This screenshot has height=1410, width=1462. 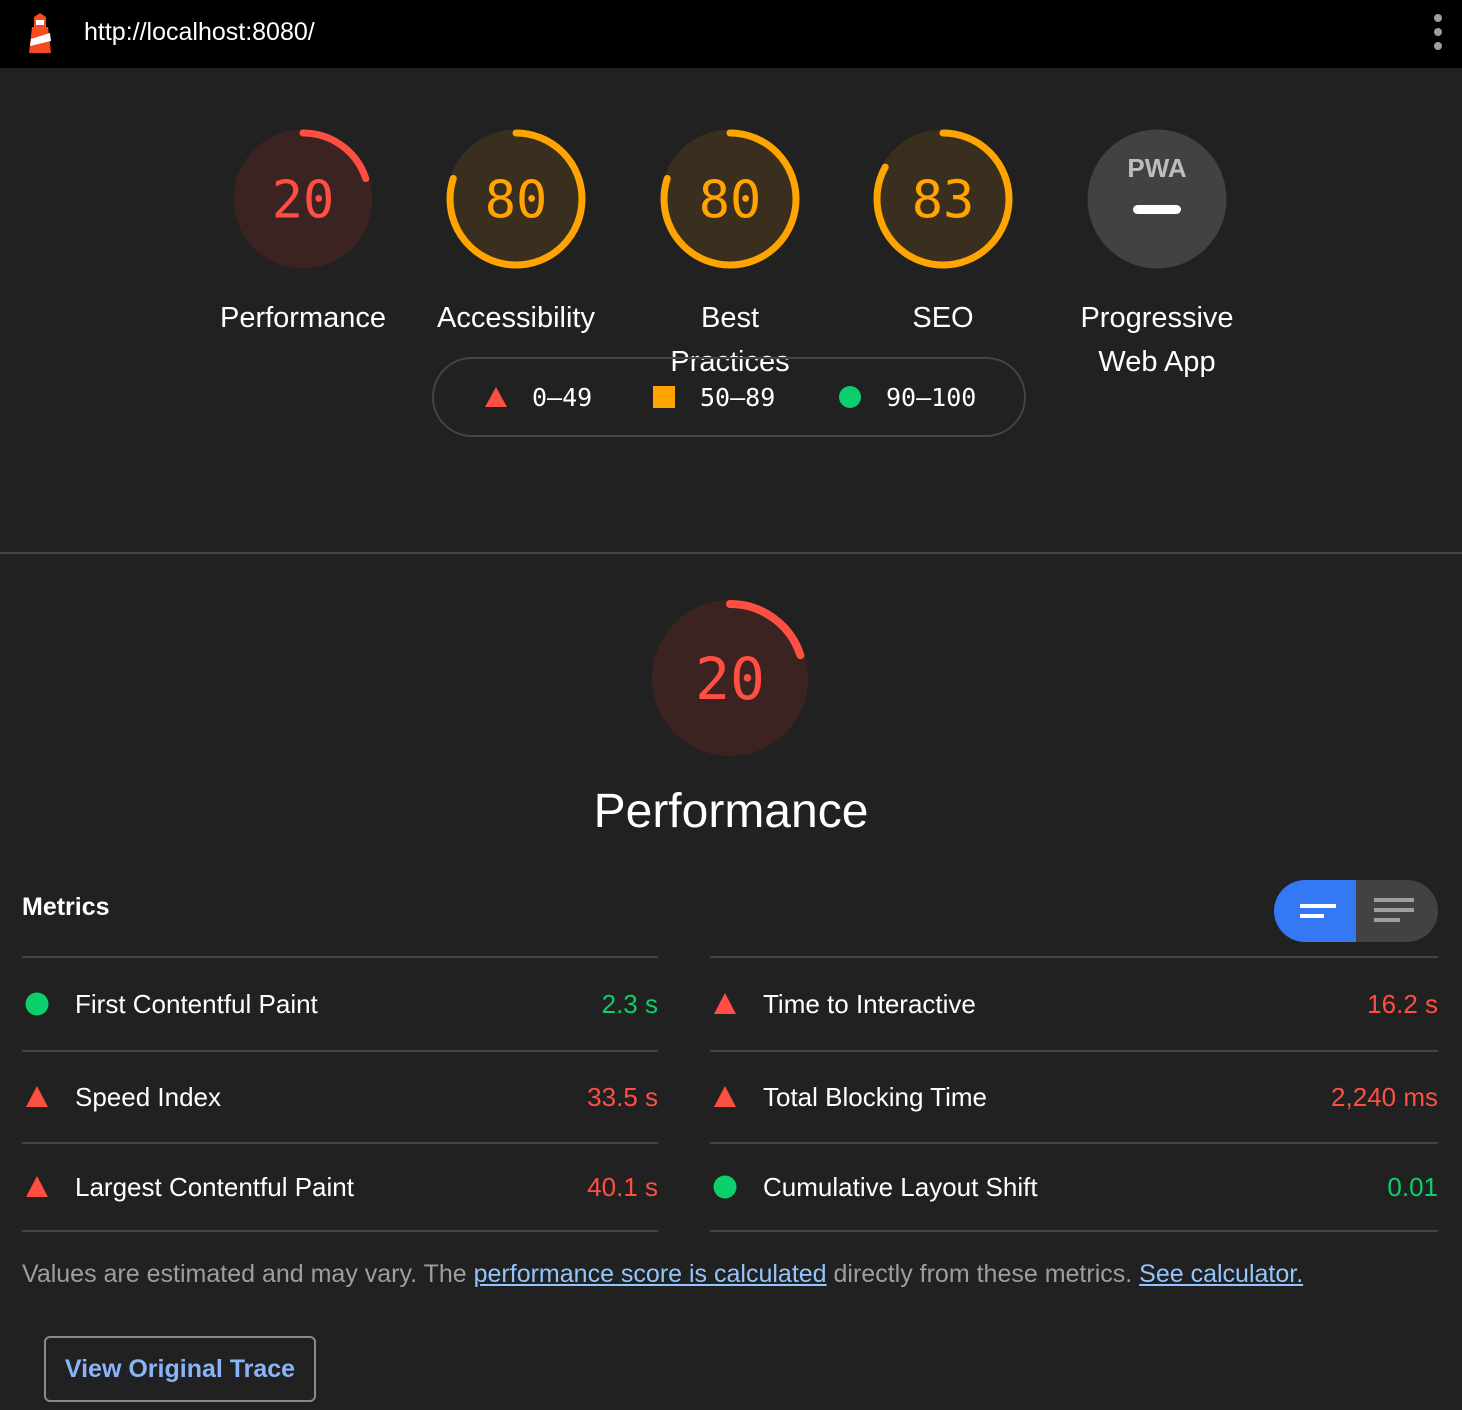 I want to click on category-performance: 20 Performance, so click(x=303, y=233).